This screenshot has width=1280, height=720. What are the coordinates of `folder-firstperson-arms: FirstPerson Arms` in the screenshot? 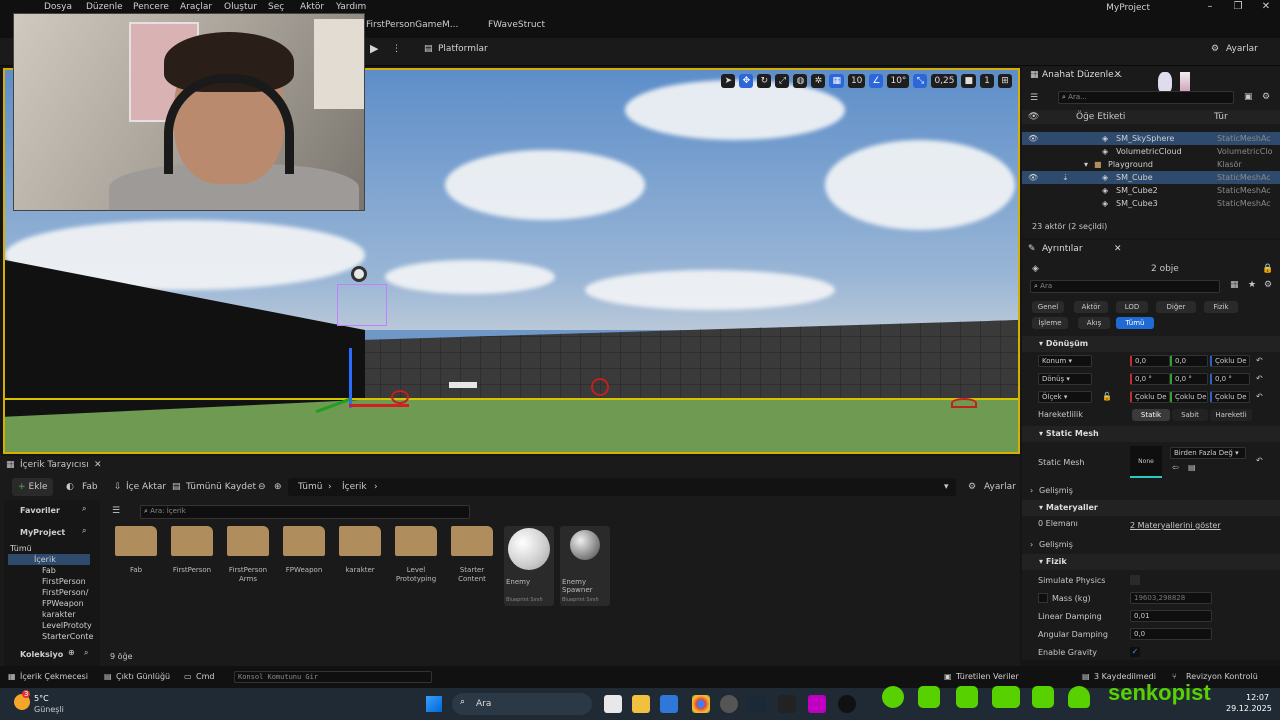 It's located at (248, 555).